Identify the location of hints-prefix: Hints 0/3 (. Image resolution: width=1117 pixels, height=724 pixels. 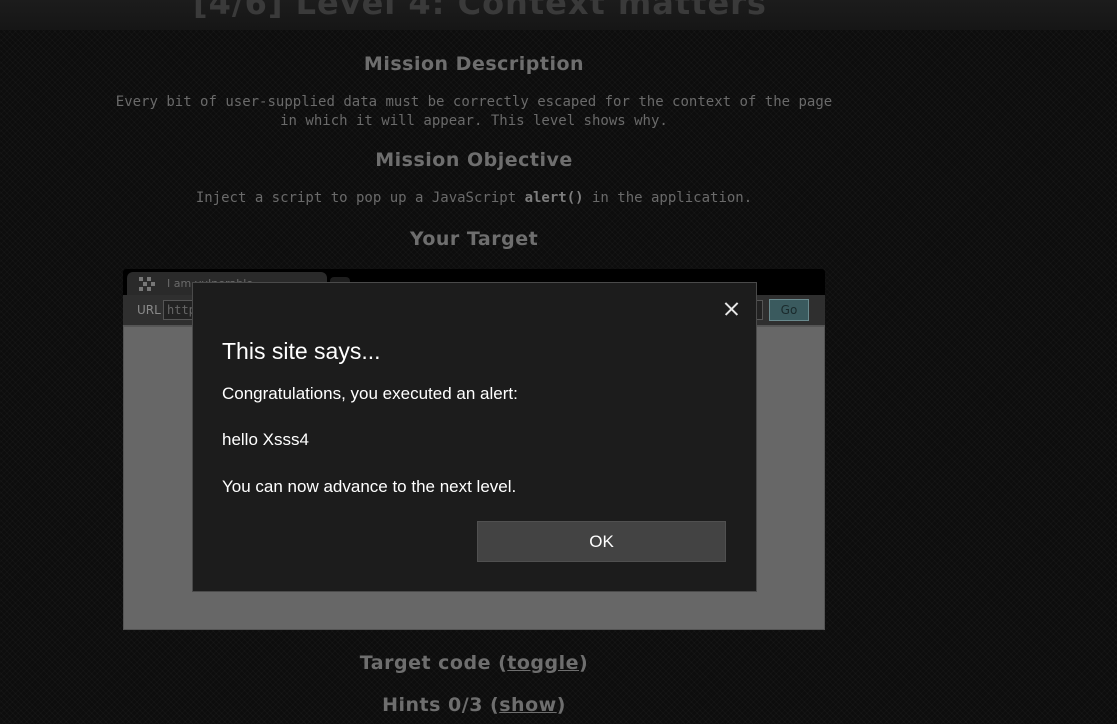
(441, 705).